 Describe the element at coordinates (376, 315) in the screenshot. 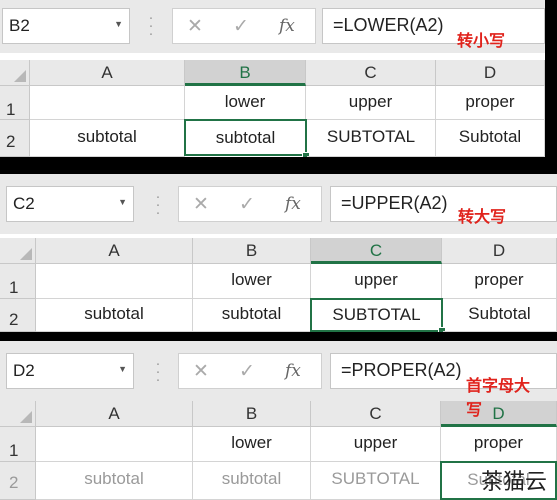

I see `cell-c2-selected: SUBTOTAL` at that location.